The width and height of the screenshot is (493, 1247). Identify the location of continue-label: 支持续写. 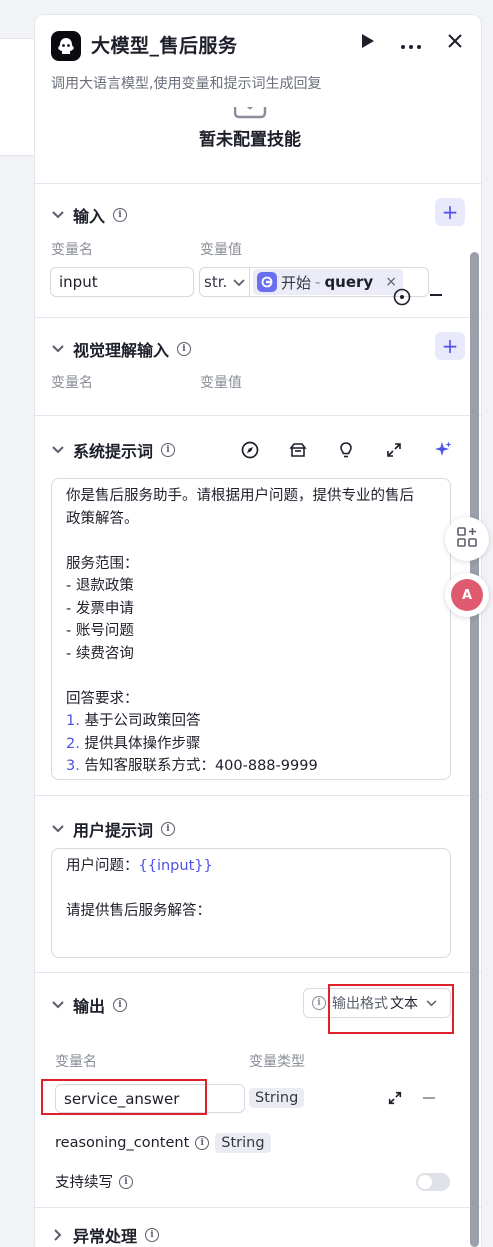
(84, 1183).